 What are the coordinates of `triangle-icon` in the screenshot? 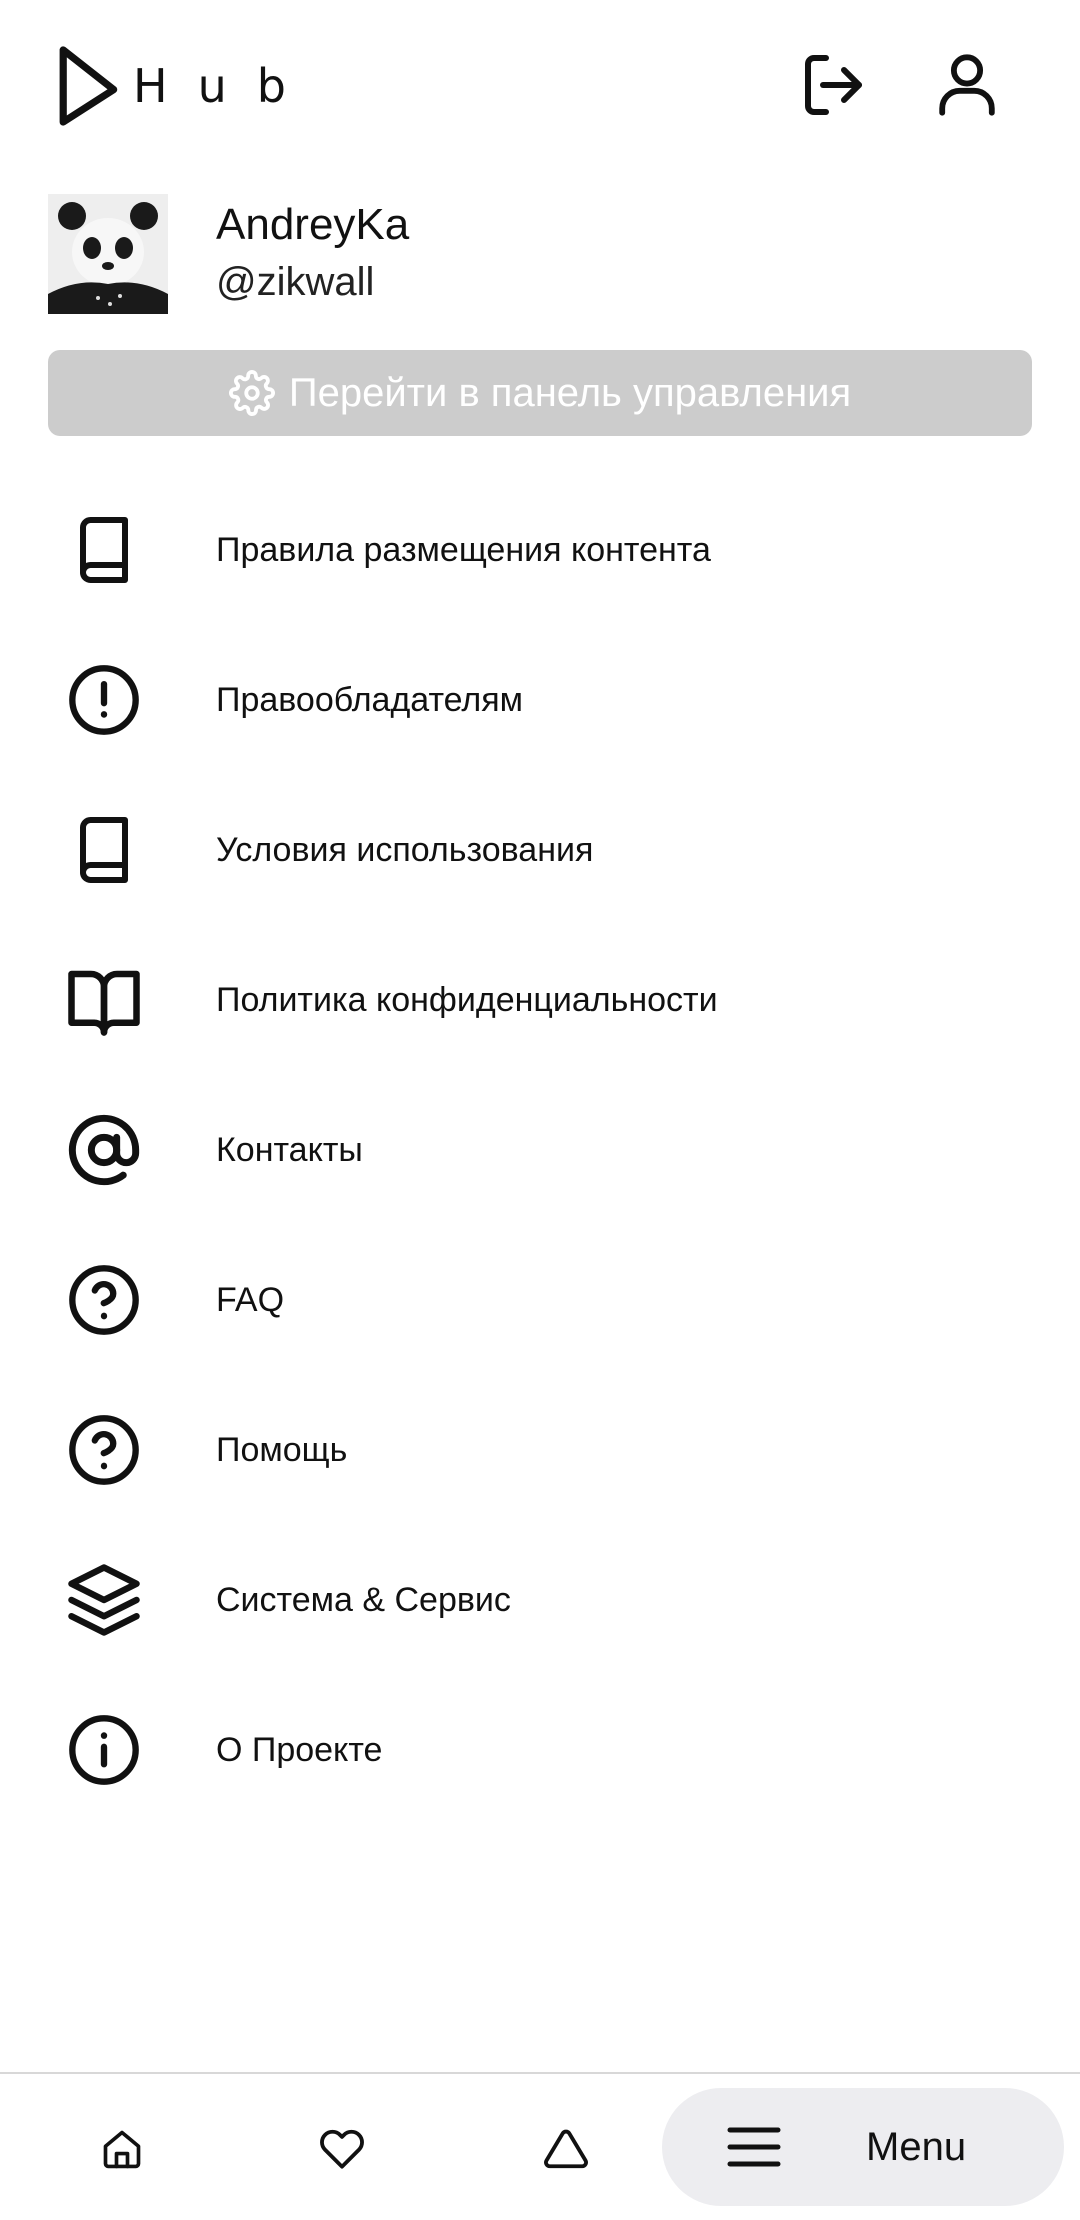 It's located at (566, 2149).